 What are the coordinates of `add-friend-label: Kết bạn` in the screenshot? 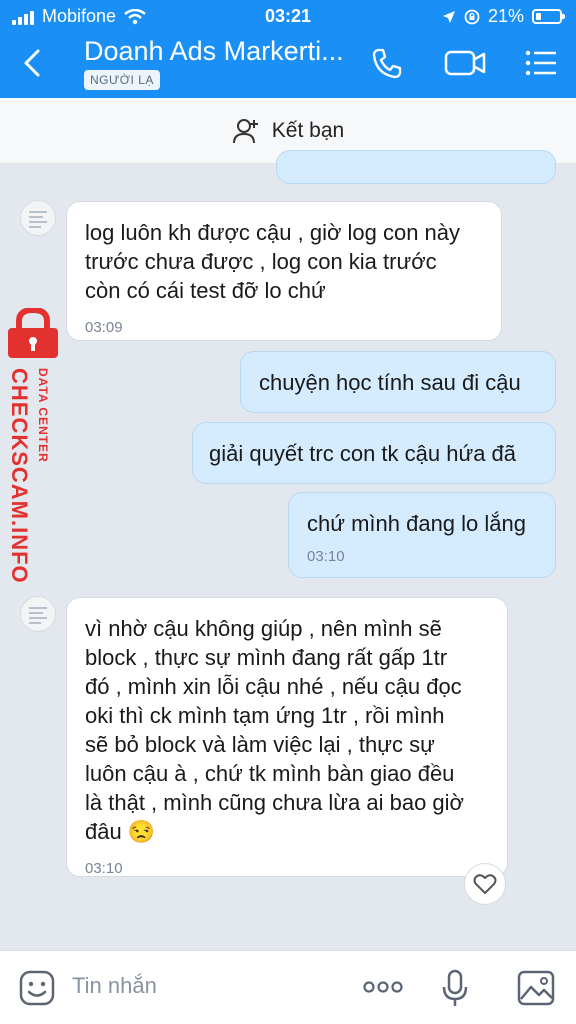 It's located at (308, 130).